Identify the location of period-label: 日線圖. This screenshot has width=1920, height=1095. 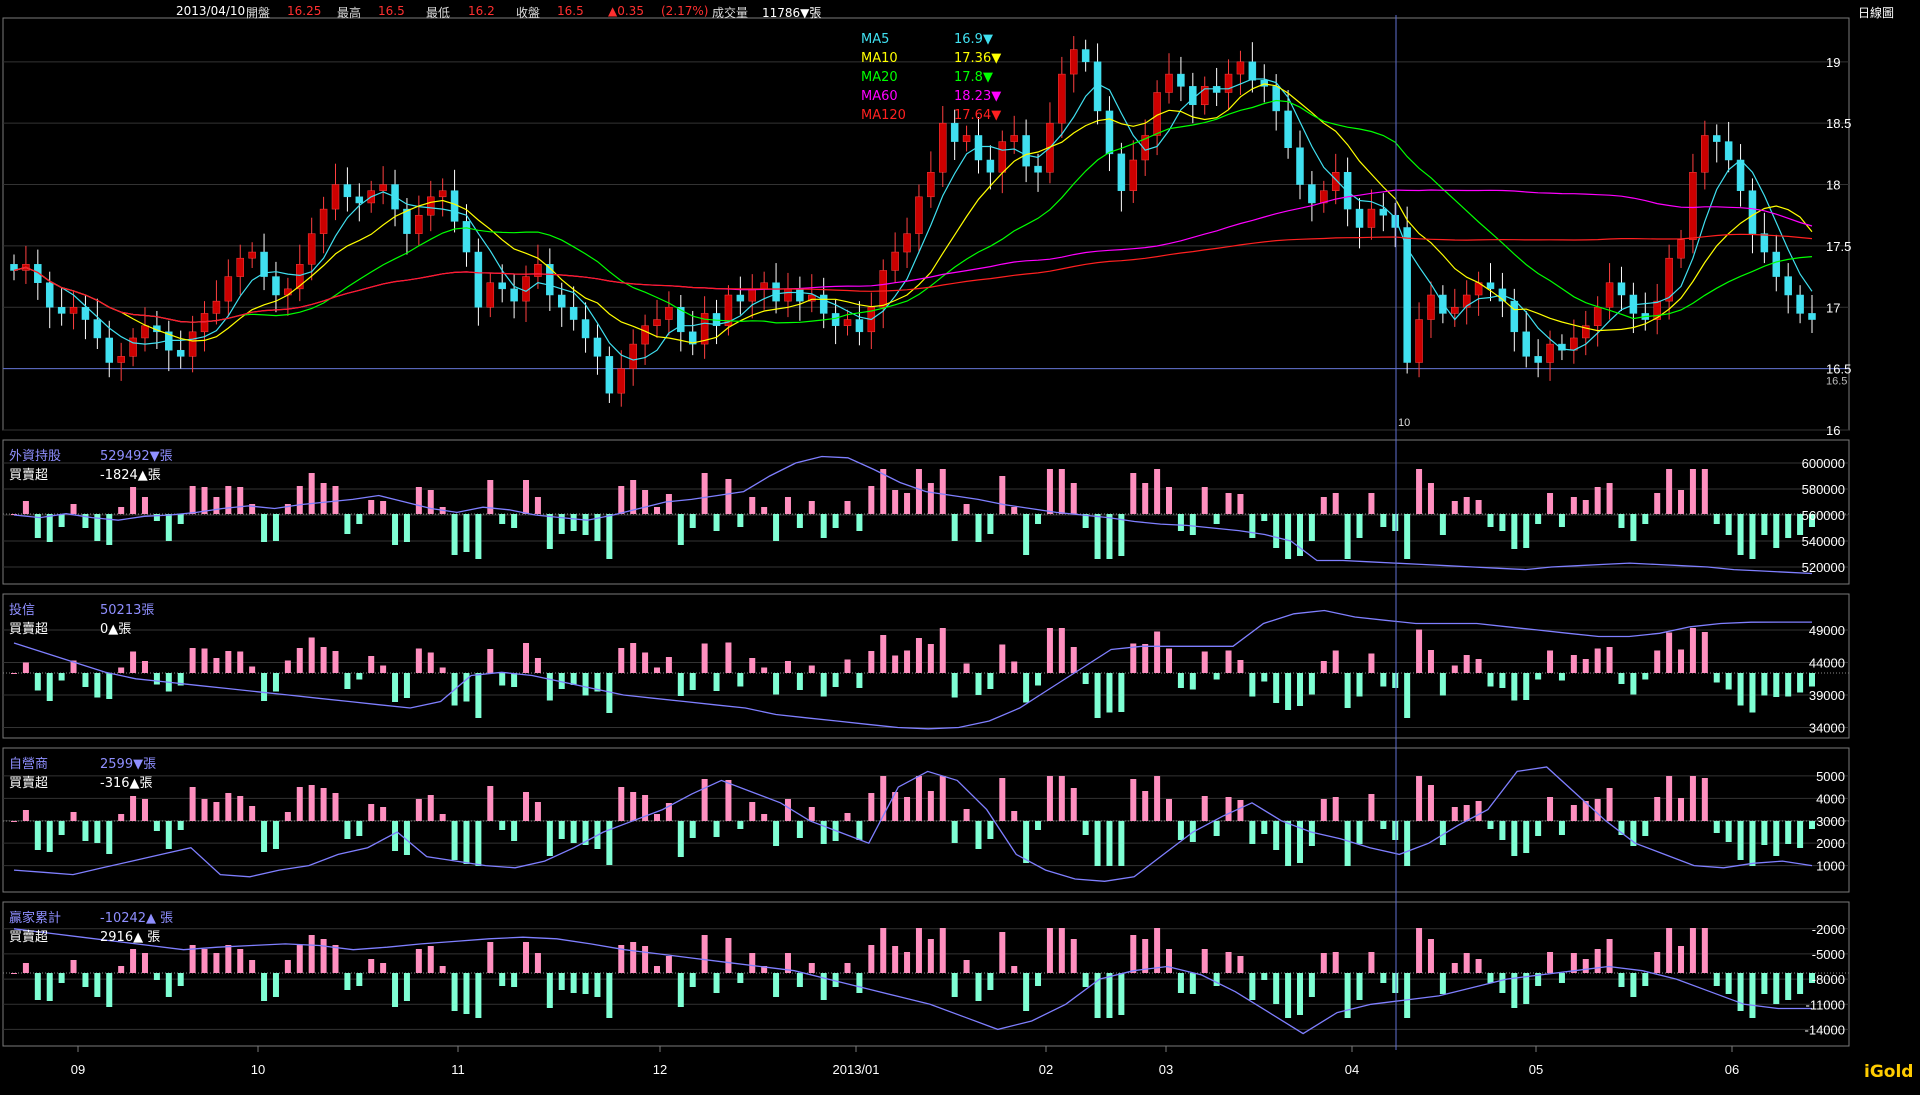
(1876, 12).